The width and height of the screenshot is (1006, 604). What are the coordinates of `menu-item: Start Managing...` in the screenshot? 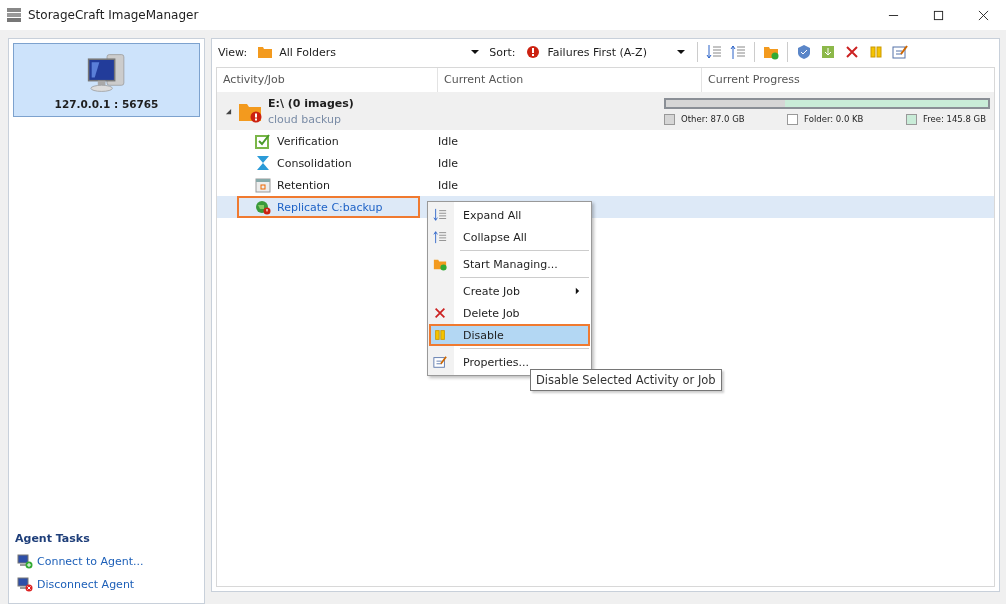 It's located at (509, 264).